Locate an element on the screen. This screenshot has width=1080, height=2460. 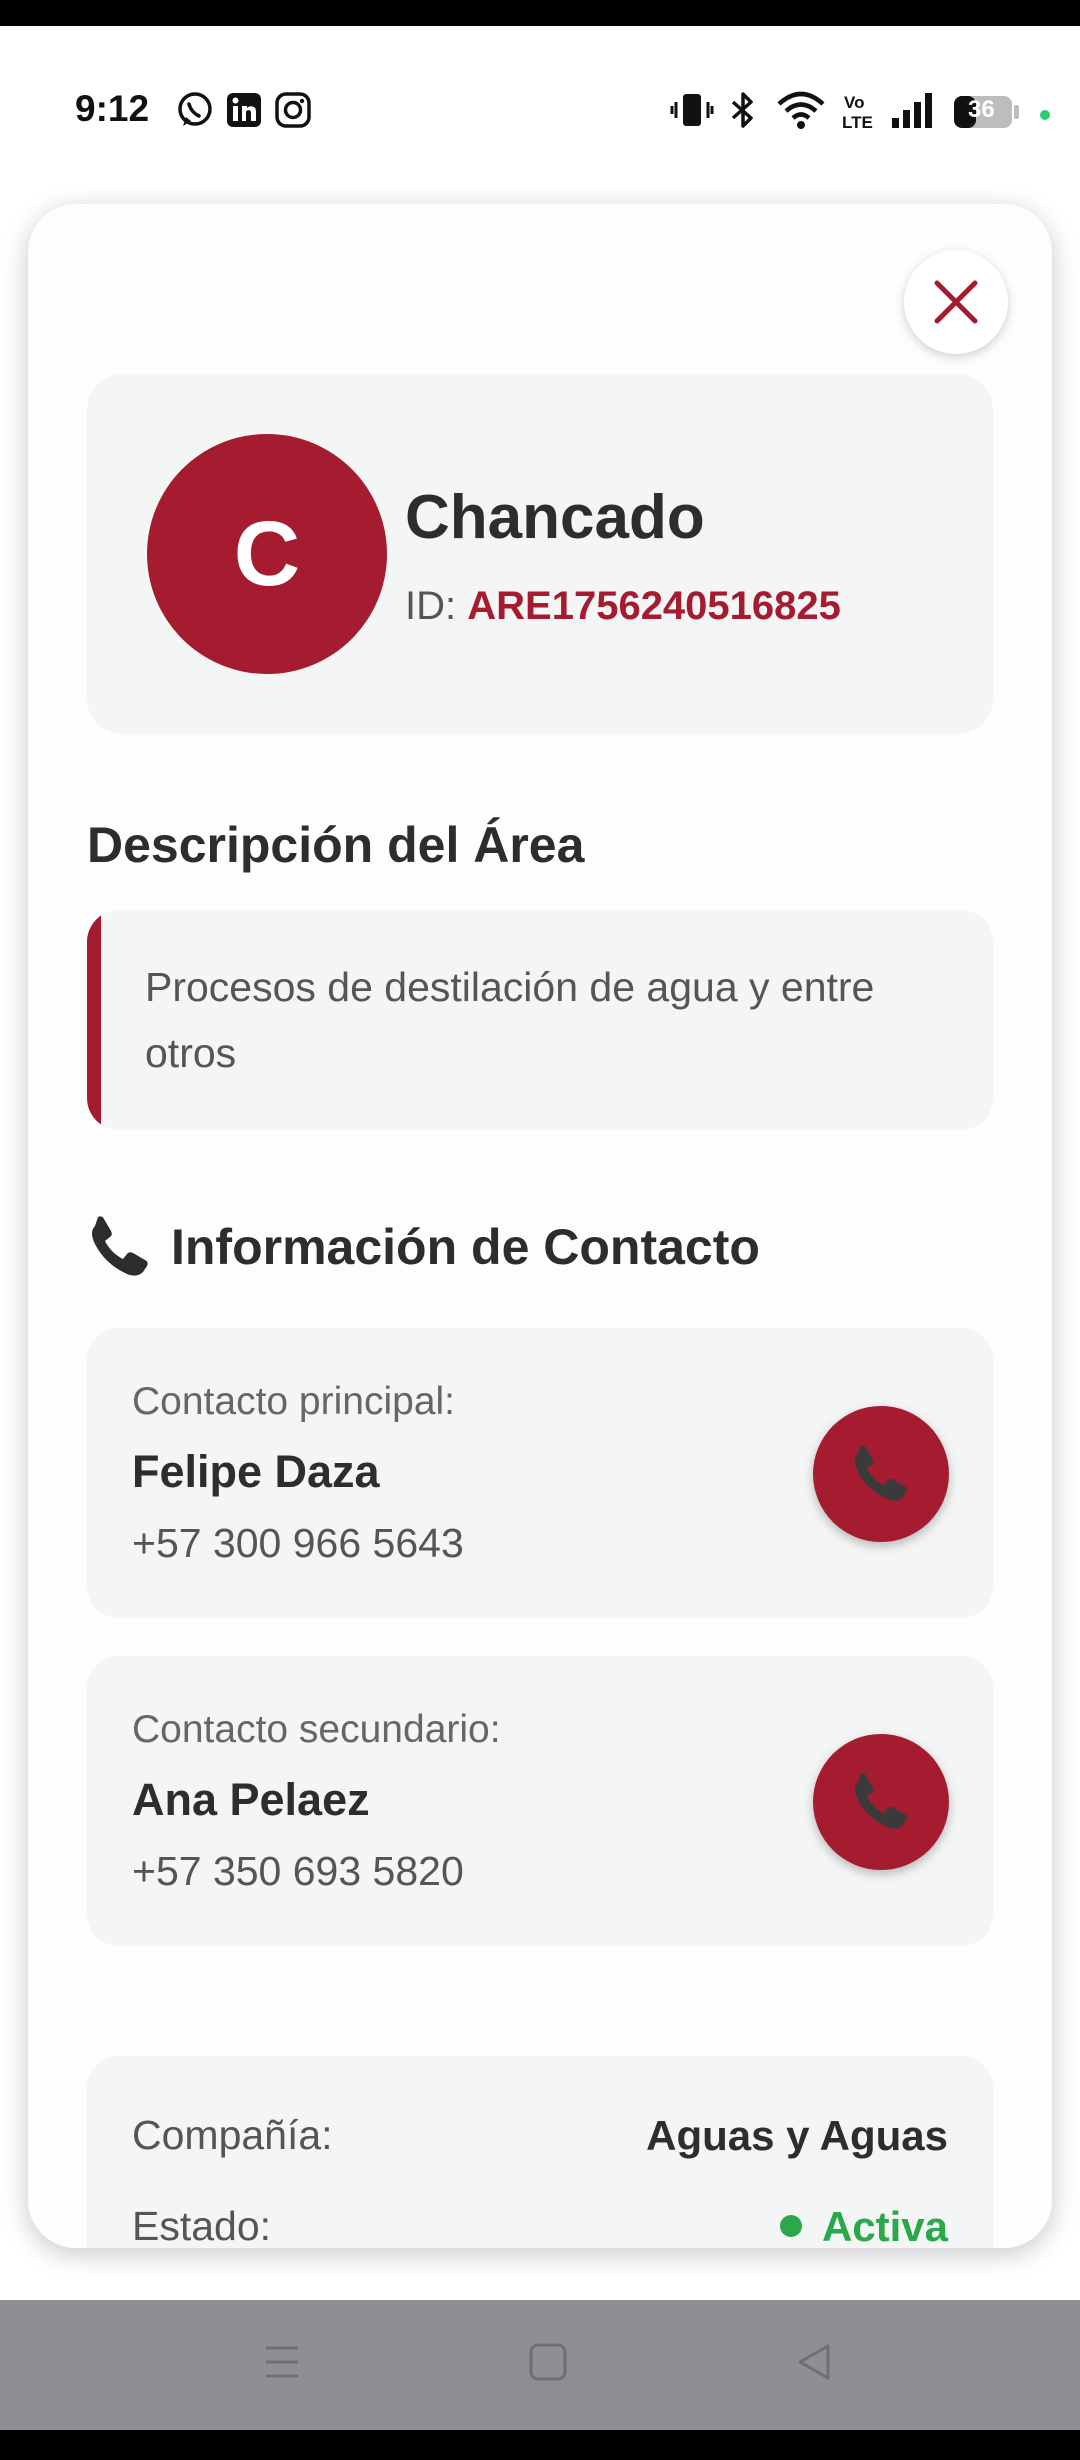
call-secondary-button is located at coordinates (881, 1802).